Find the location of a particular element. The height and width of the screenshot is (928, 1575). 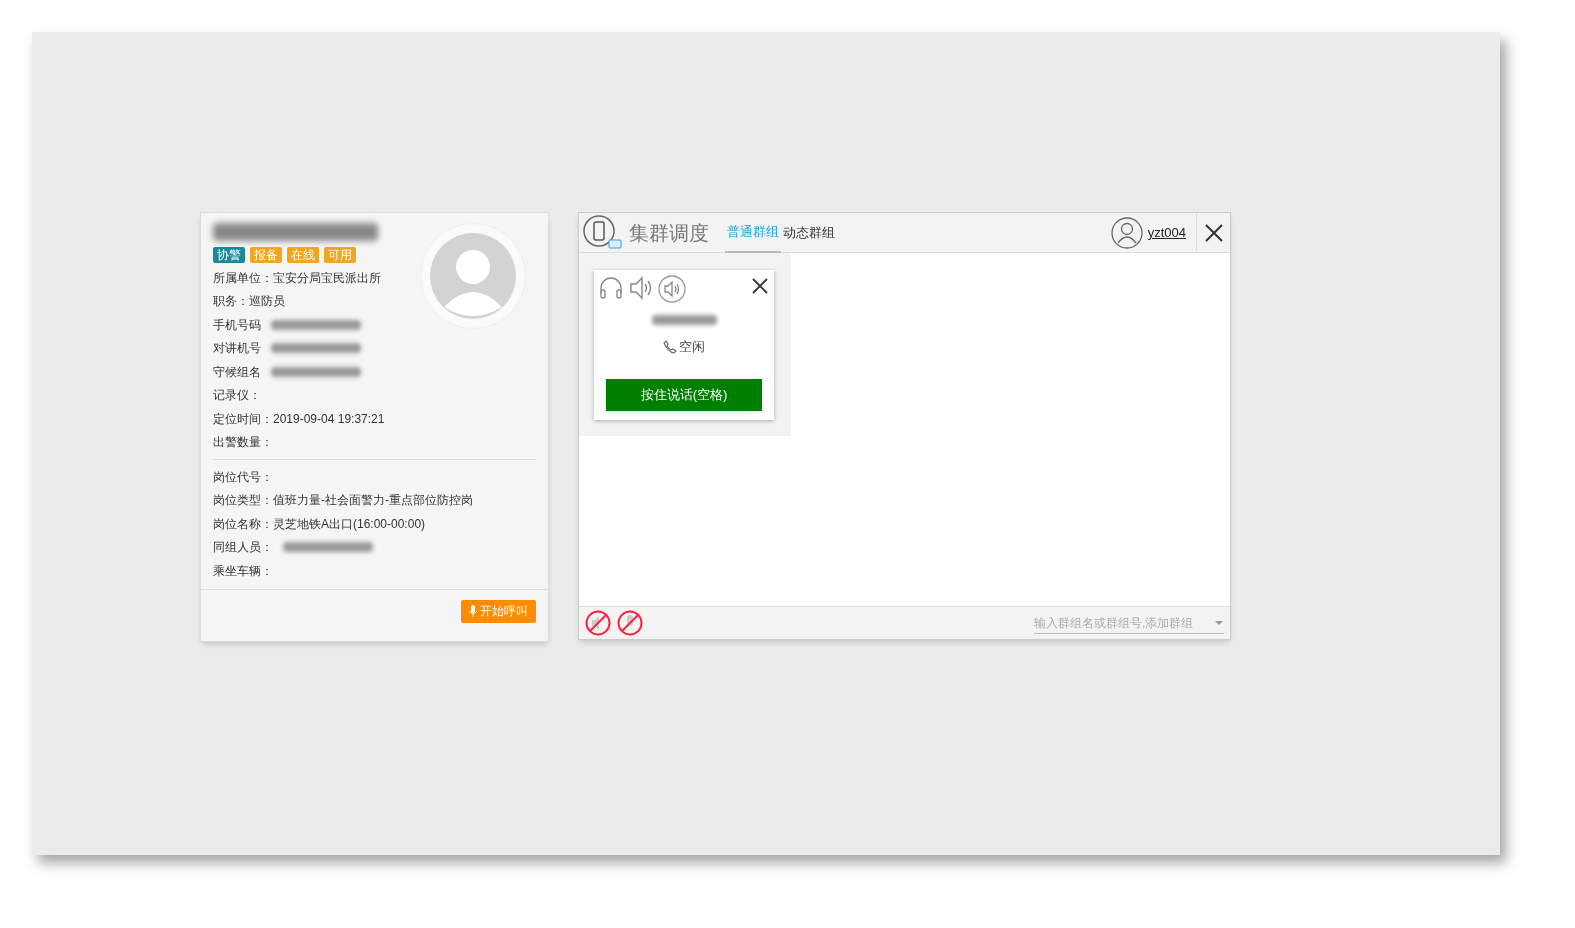

status-tag: 协警 is located at coordinates (229, 255).